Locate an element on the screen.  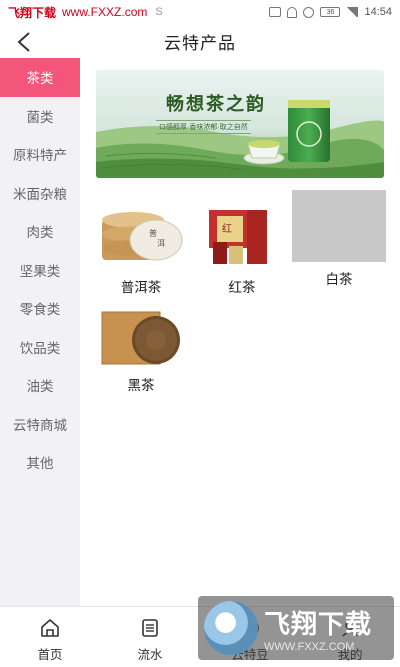
product-name: 红茶 is located at coordinates (242, 287).